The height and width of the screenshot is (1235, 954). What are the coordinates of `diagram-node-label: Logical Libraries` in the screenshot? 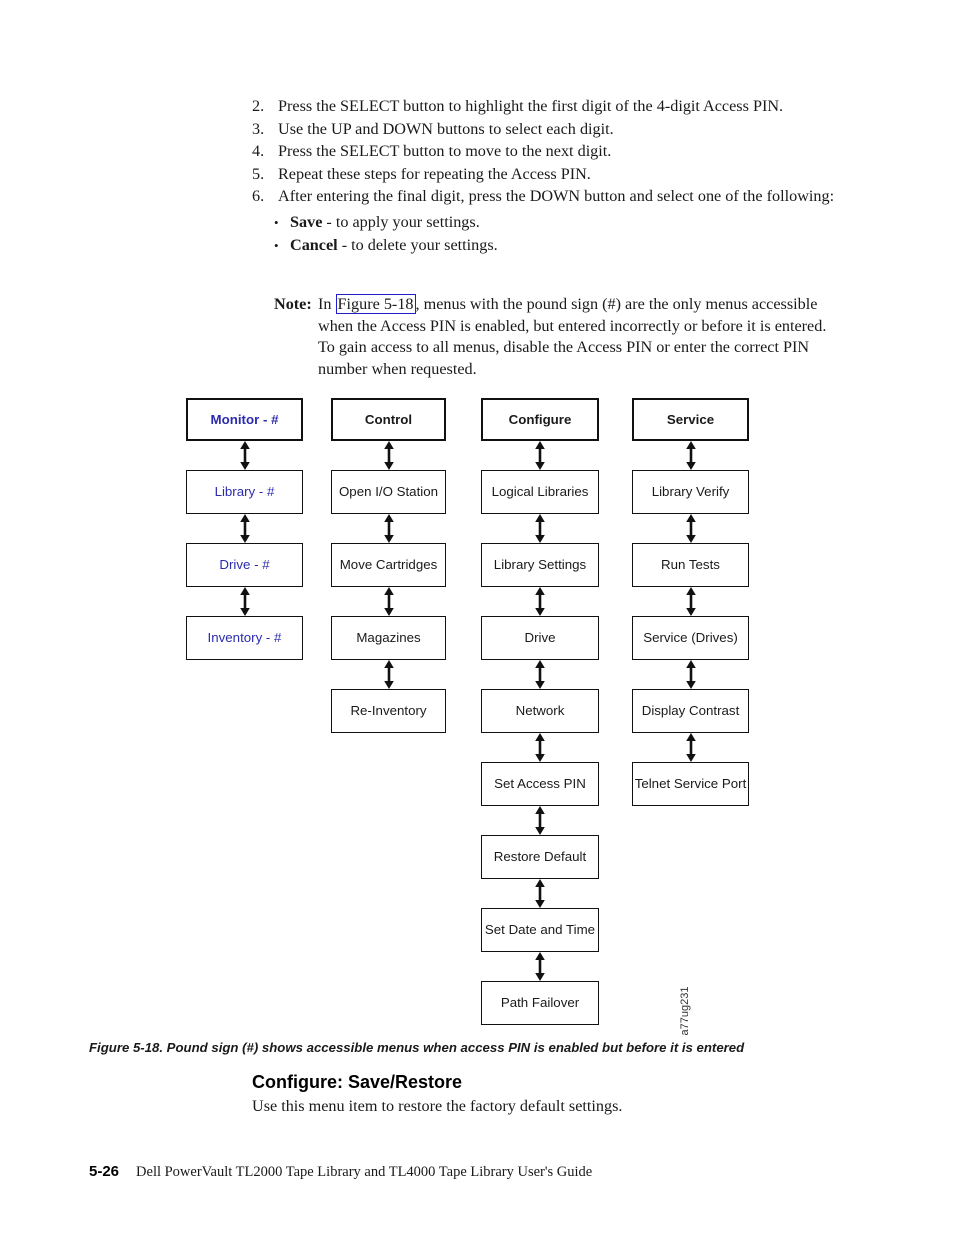 It's located at (540, 492).